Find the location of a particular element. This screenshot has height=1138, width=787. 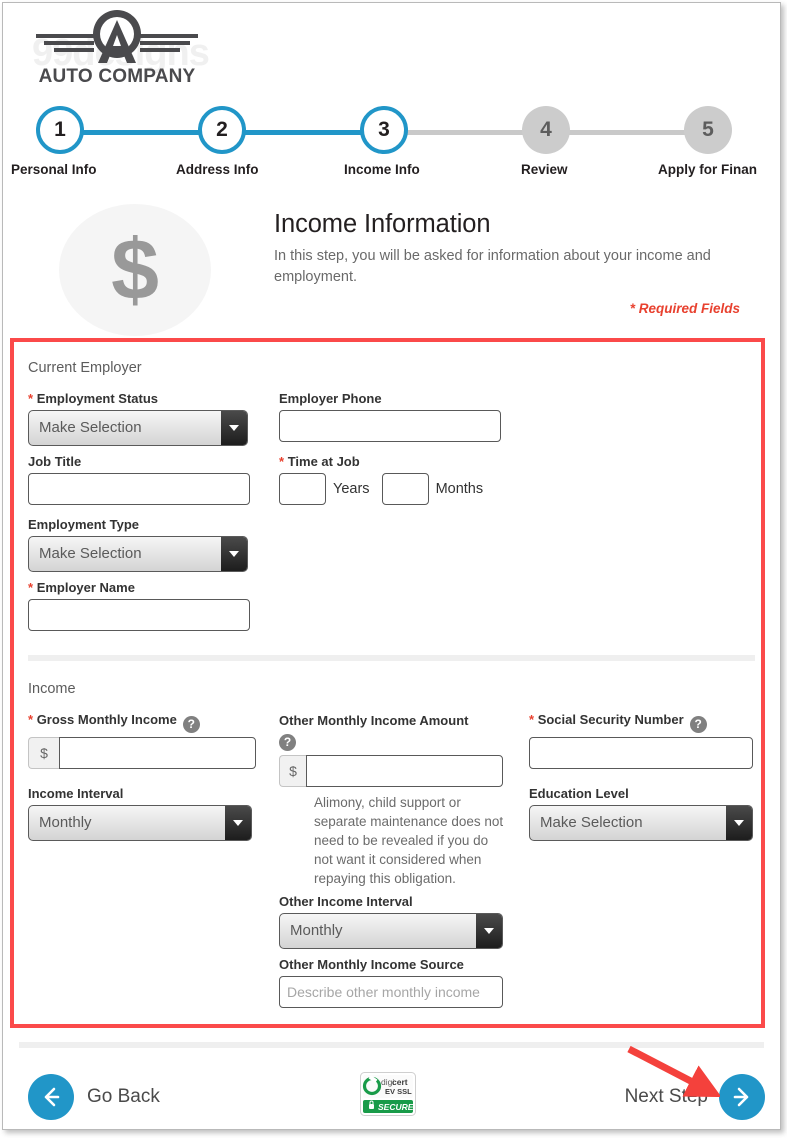

label-employment-type: Employment Type is located at coordinates (84, 524).